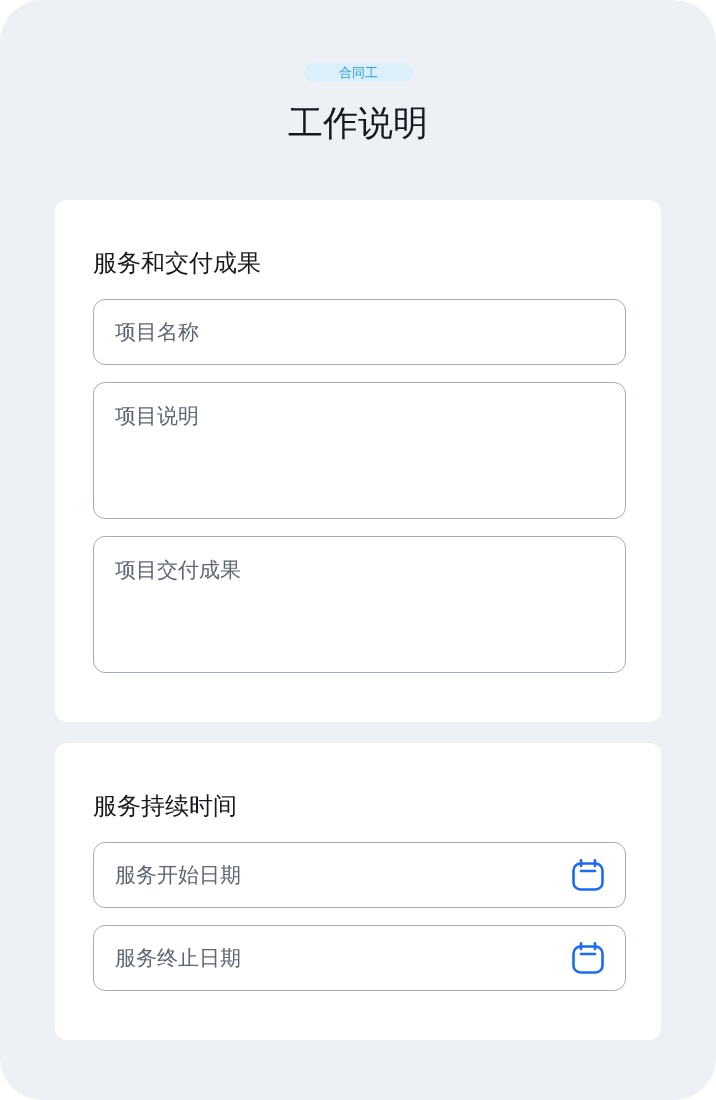 The width and height of the screenshot is (716, 1100). I want to click on input-field: 项目名称, so click(359, 332).